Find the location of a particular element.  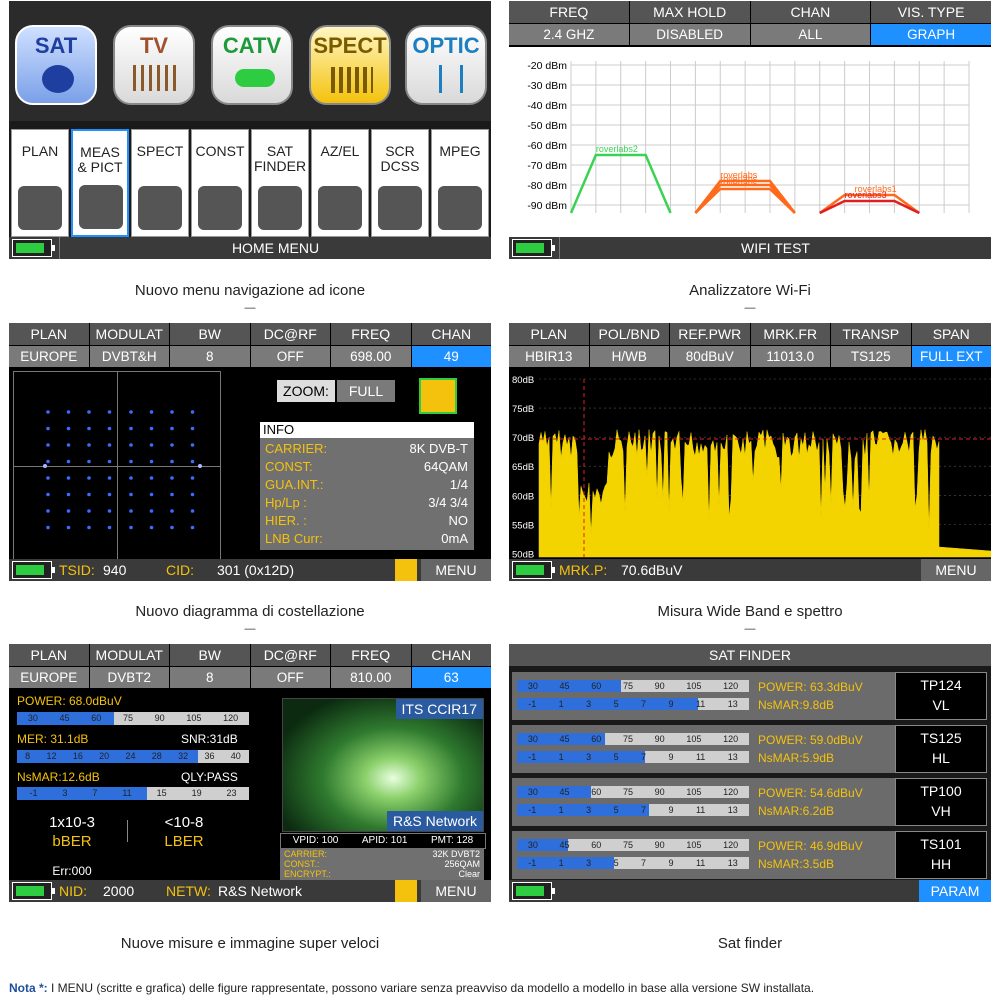

wb-mrkfr-field: MRK.FR 11013.0 is located at coordinates (790, 345).